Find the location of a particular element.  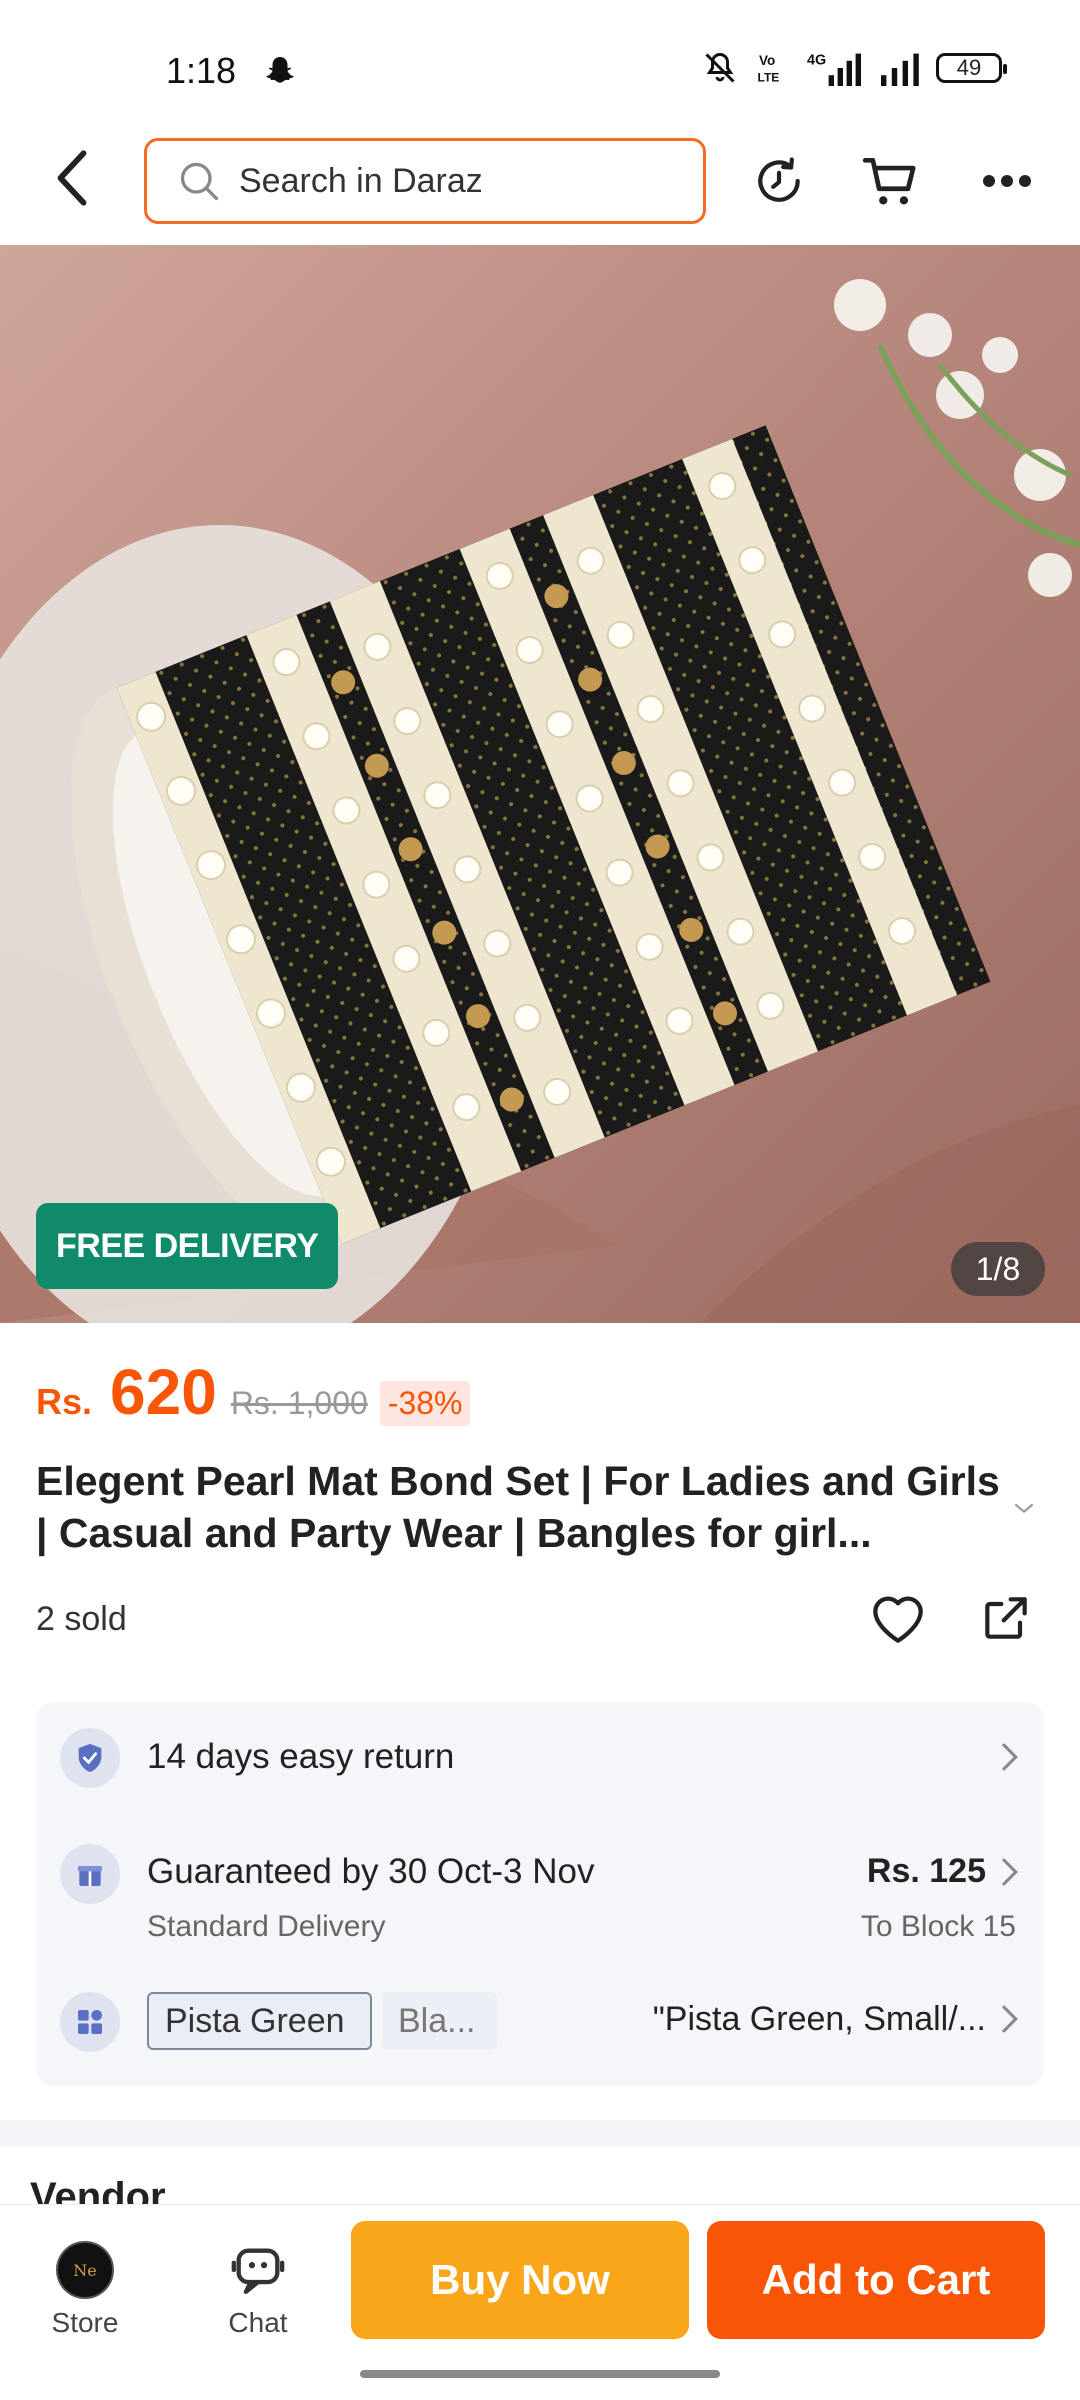

status-time: 1:18 is located at coordinates (201, 70).